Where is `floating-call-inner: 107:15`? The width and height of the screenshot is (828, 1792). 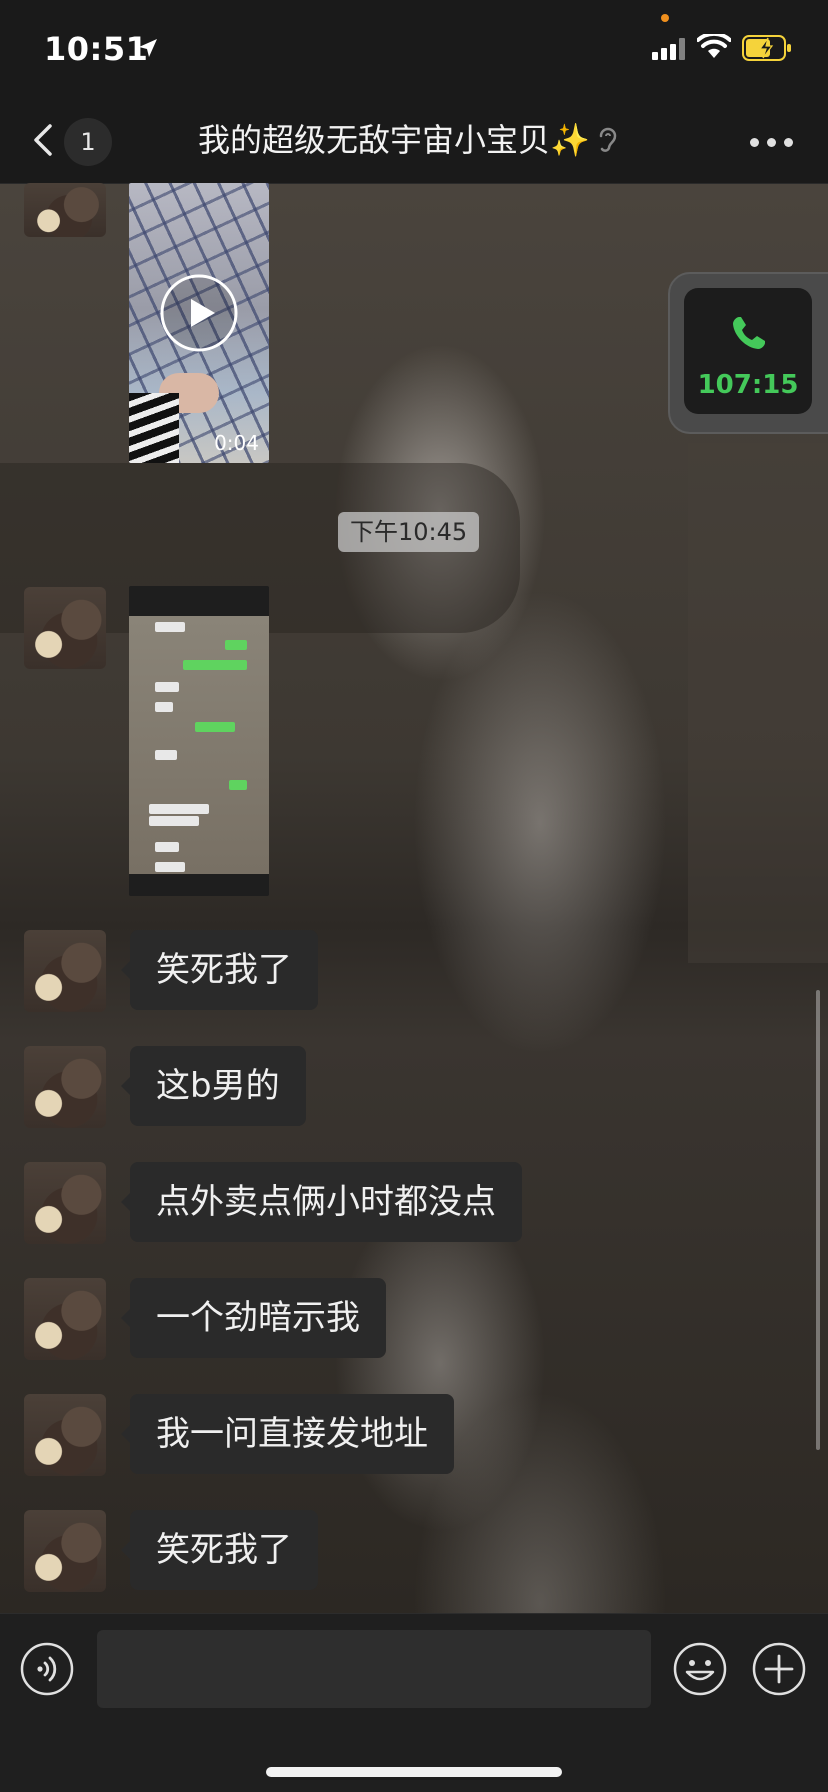
floating-call-inner: 107:15 is located at coordinates (748, 351).